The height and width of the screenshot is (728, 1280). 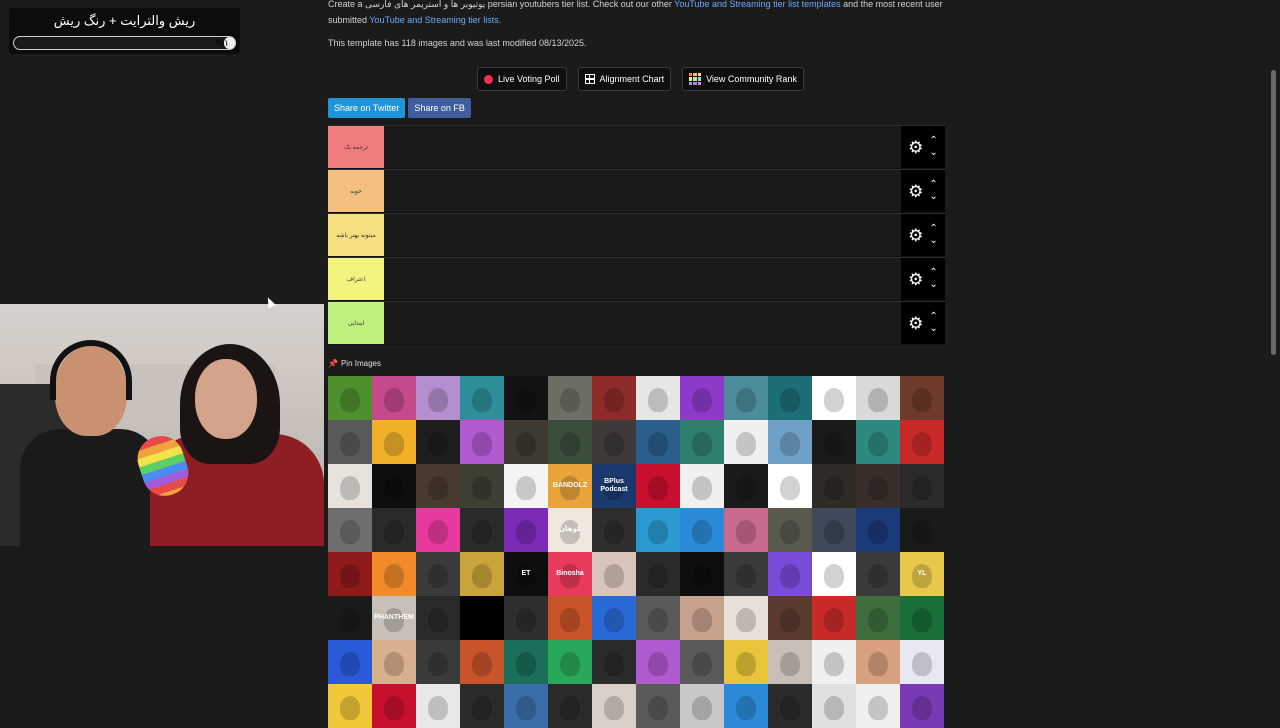 What do you see at coordinates (439, 108) in the screenshot?
I see `share-facebook-button: Share on FB` at bounding box center [439, 108].